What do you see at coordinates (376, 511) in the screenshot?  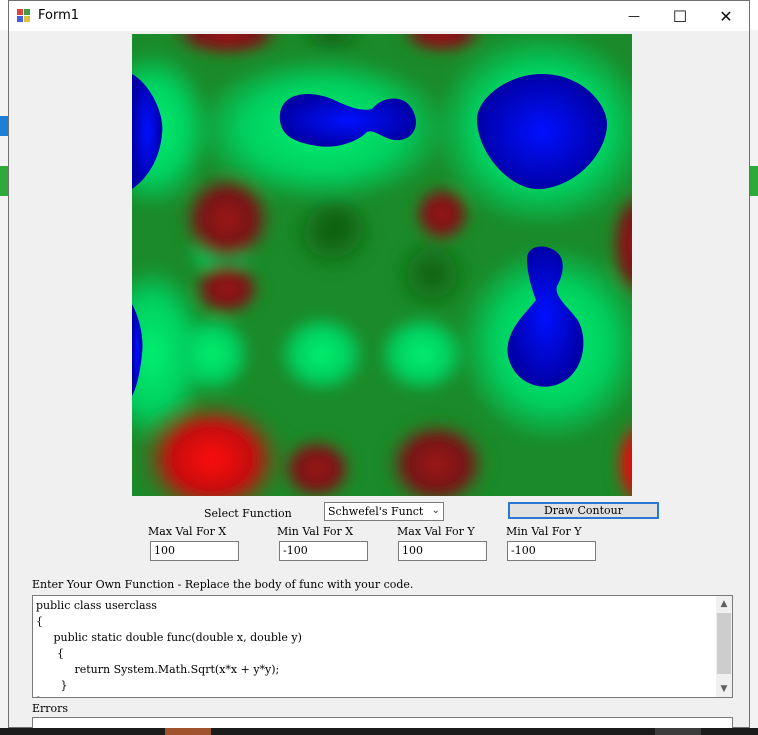 I see `function-select-value: Schwefel's Funct` at bounding box center [376, 511].